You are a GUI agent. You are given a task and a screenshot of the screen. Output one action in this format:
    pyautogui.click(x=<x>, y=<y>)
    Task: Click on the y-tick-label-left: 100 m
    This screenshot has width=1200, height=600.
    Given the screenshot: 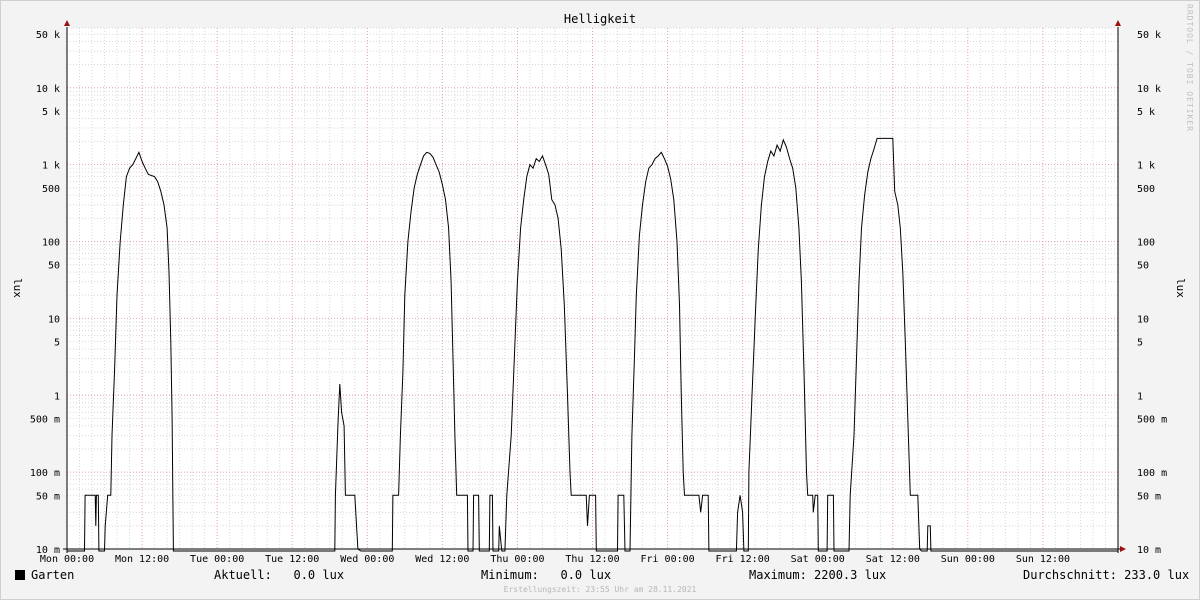 What is the action you would take?
    pyautogui.click(x=45, y=473)
    